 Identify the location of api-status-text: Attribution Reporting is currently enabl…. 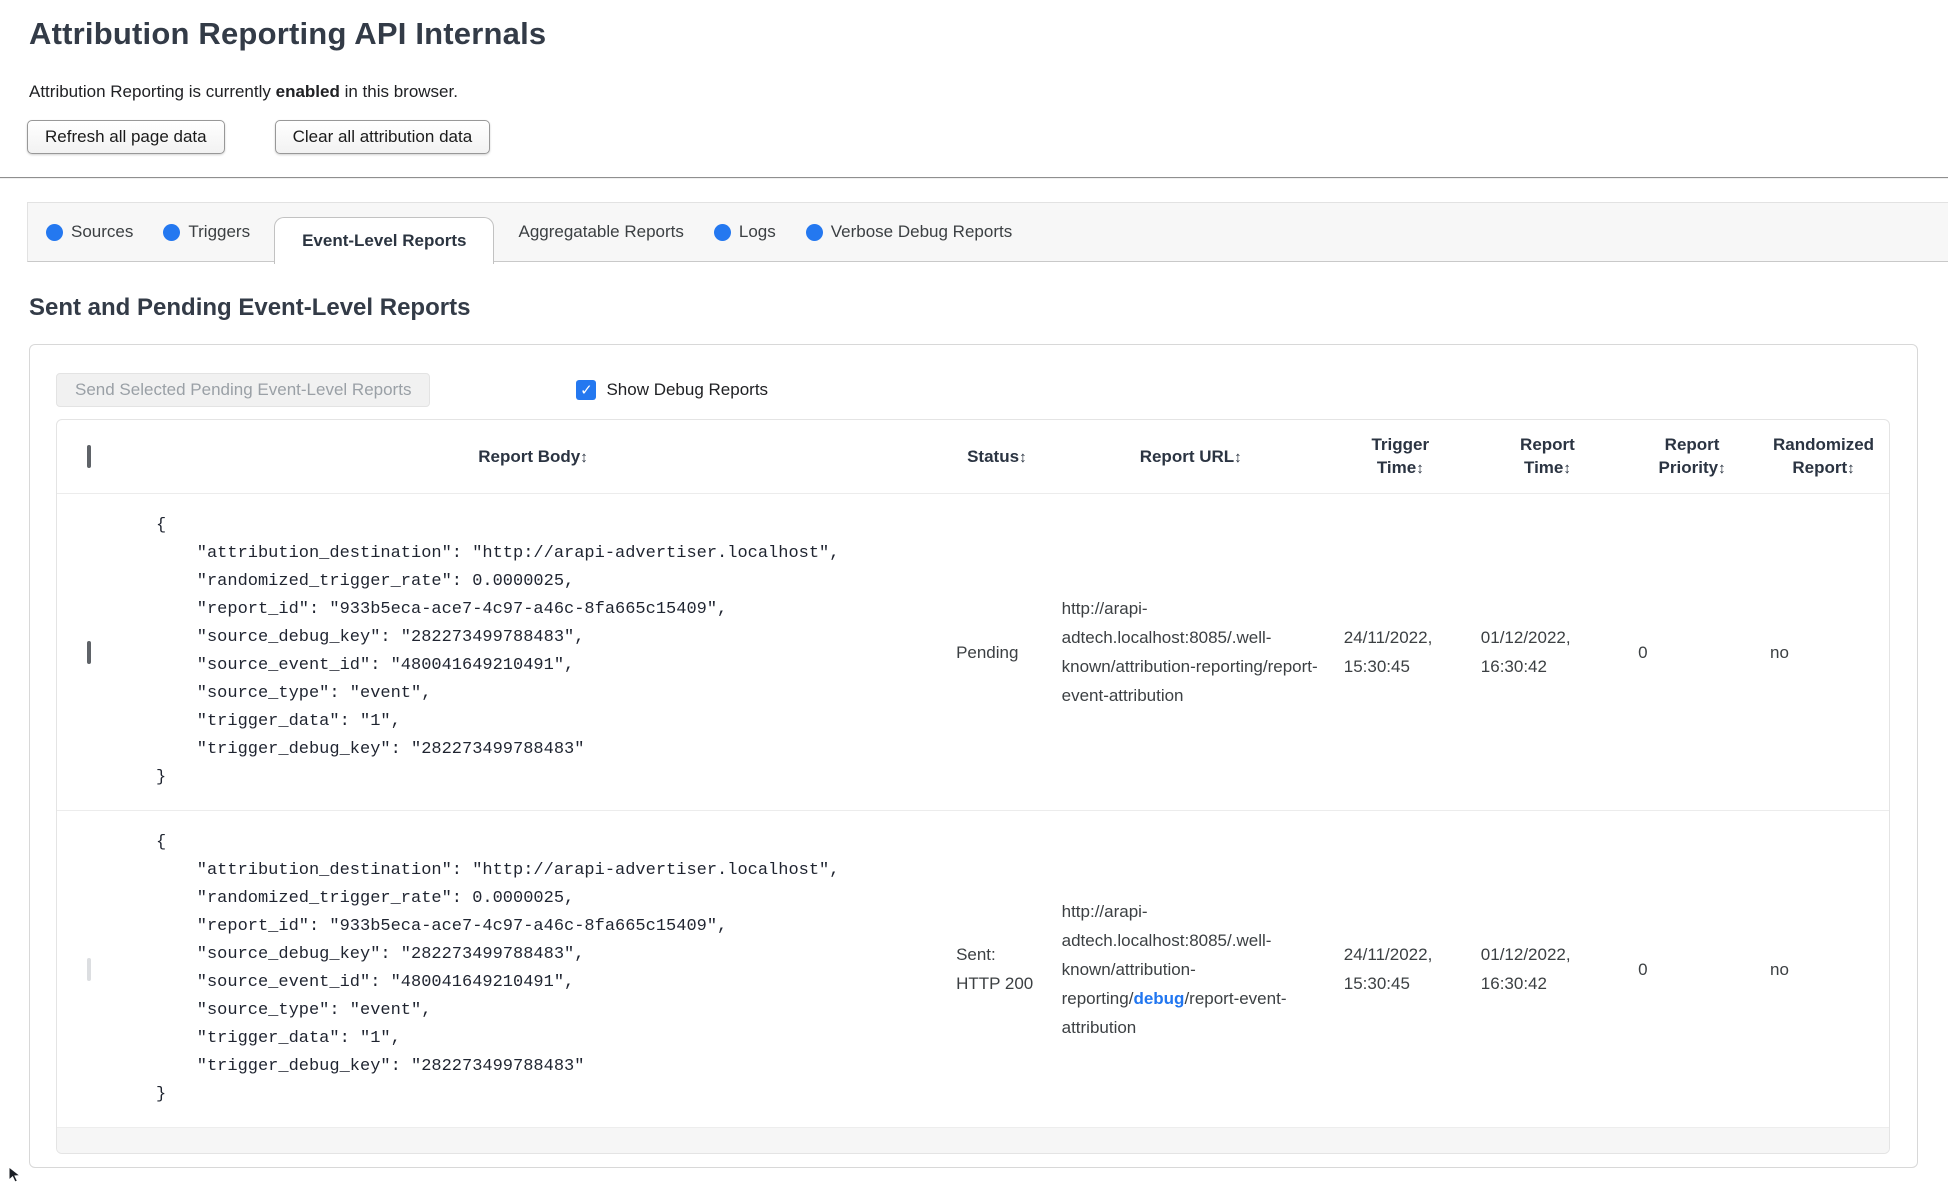
(974, 92).